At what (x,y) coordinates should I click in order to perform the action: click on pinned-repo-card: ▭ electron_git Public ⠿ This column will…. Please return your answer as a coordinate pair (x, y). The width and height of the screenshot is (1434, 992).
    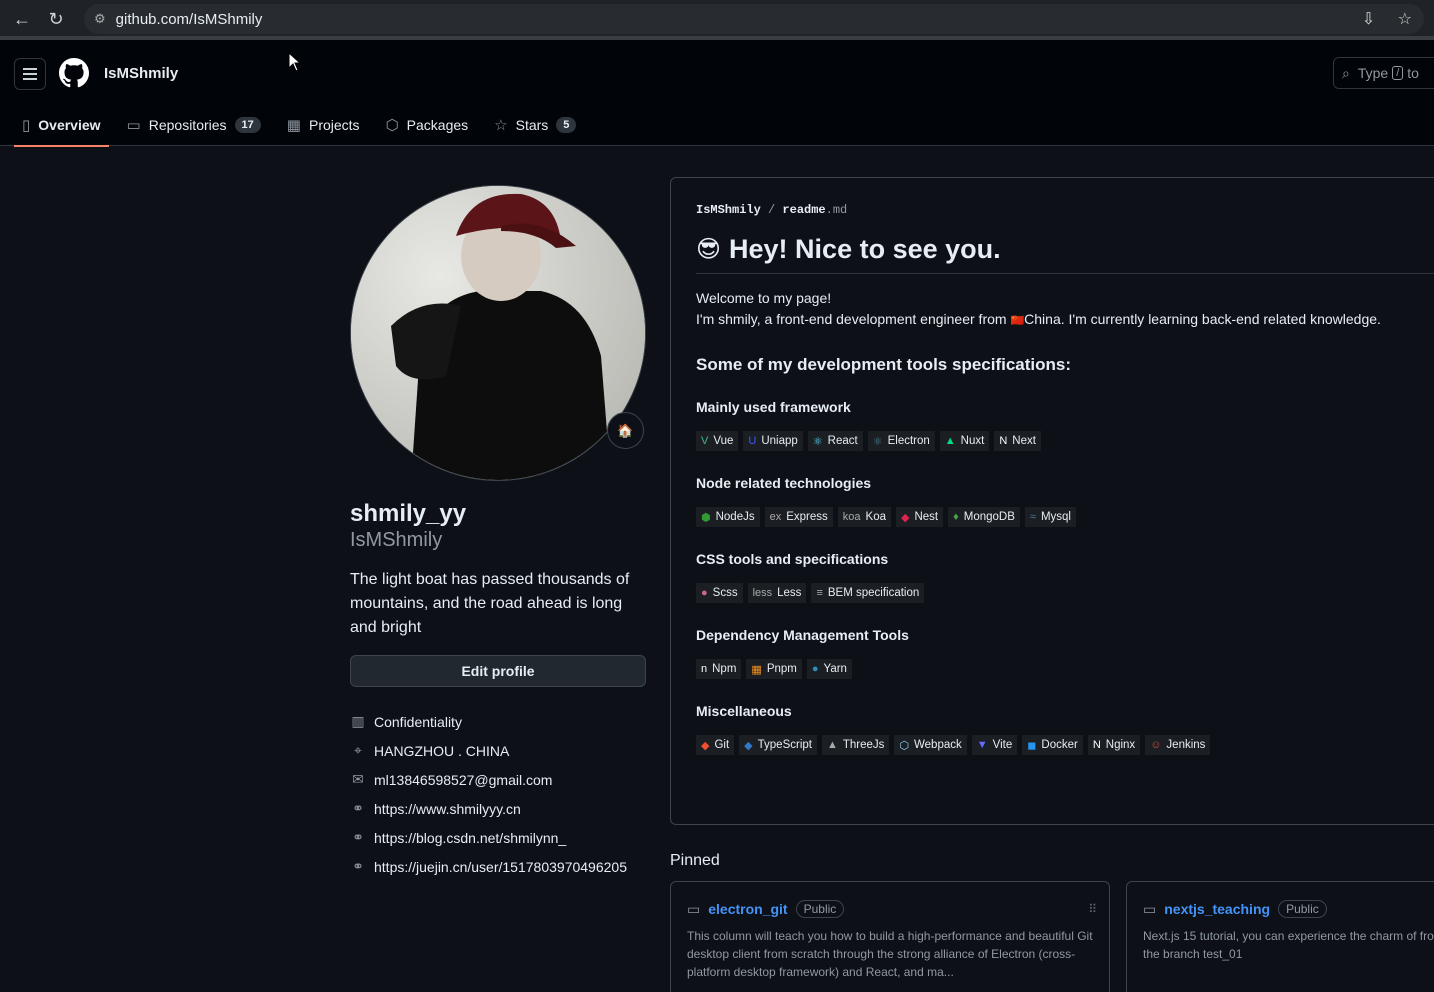
    Looking at the image, I should click on (890, 936).